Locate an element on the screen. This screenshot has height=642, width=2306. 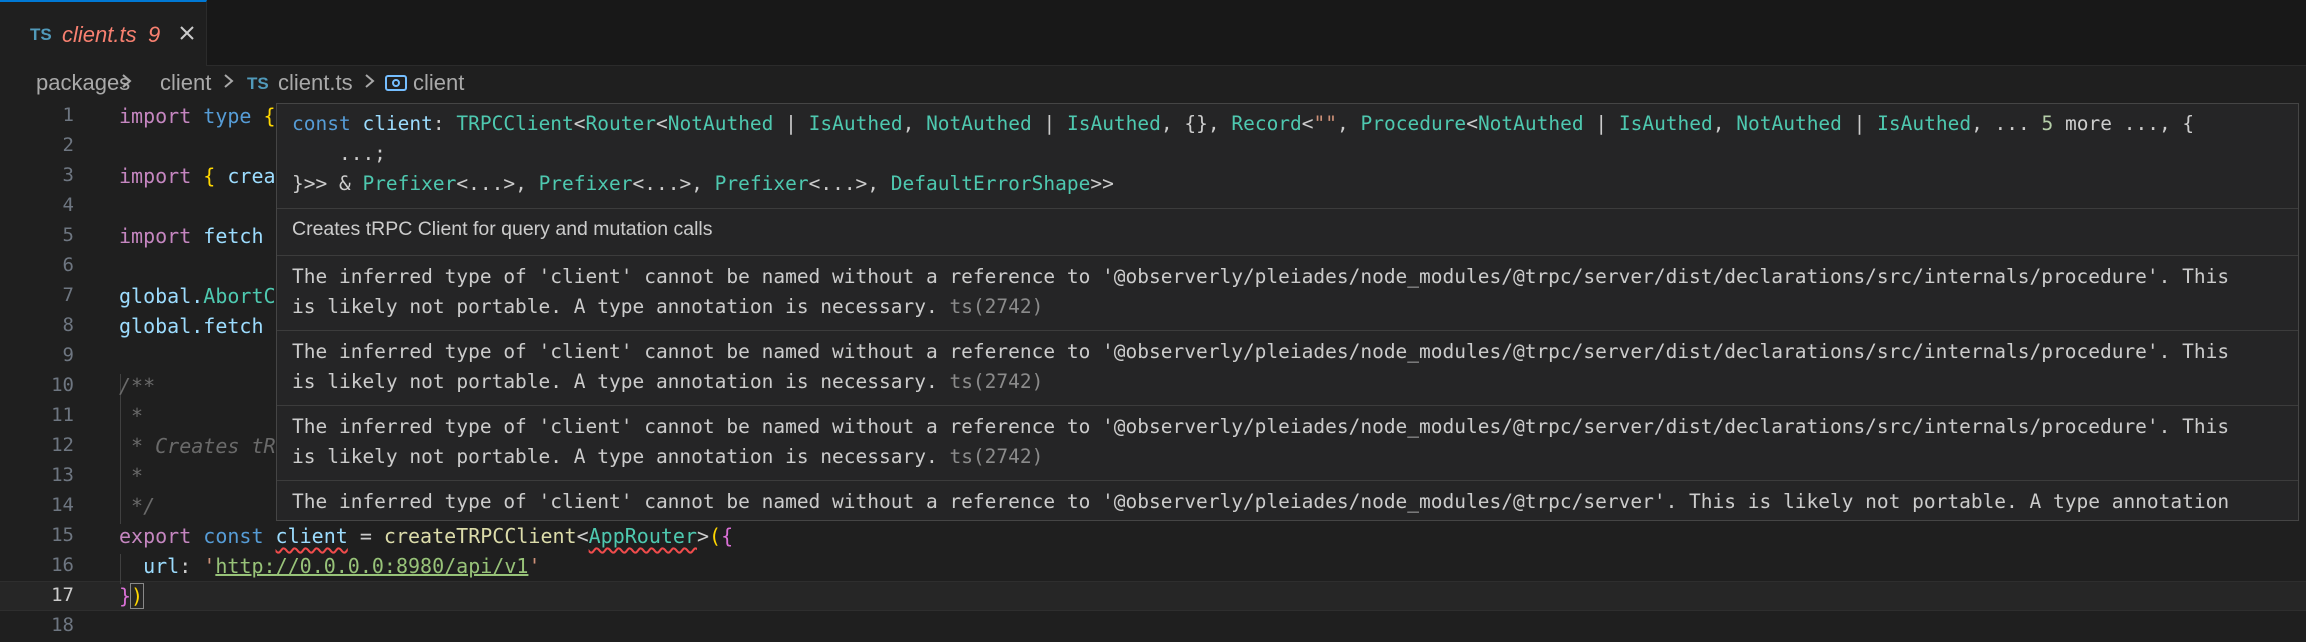
code-line-3: import { crea is located at coordinates (197, 176).